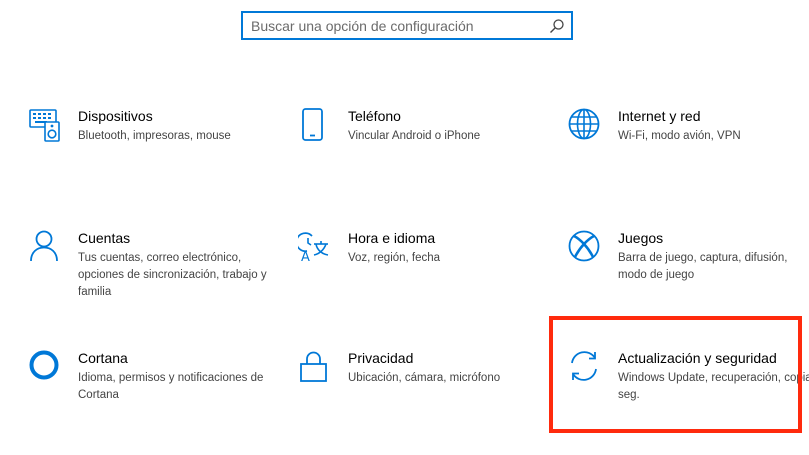 The height and width of the screenshot is (455, 809). Describe the element at coordinates (392, 238) in the screenshot. I see `tile-title: Hora e idioma` at that location.